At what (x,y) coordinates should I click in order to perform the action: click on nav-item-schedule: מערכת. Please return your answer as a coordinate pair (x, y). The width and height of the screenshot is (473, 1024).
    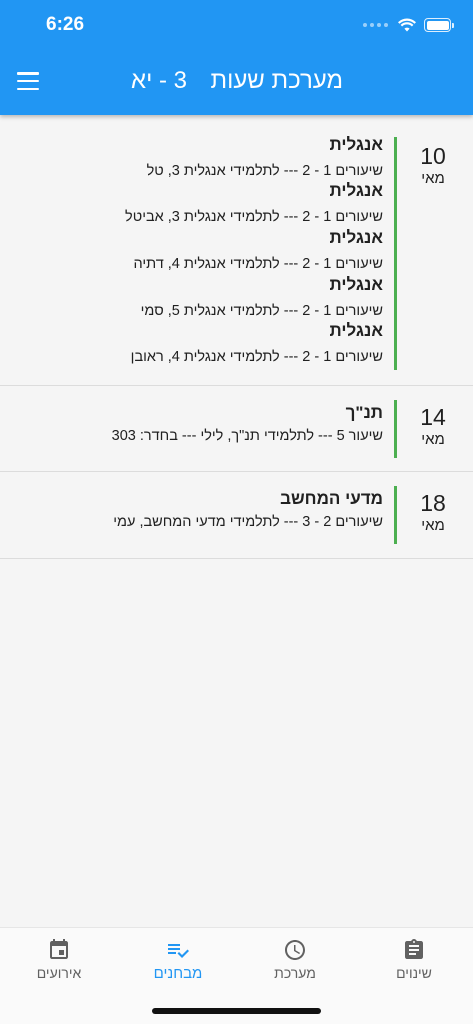
    Looking at the image, I should click on (295, 959).